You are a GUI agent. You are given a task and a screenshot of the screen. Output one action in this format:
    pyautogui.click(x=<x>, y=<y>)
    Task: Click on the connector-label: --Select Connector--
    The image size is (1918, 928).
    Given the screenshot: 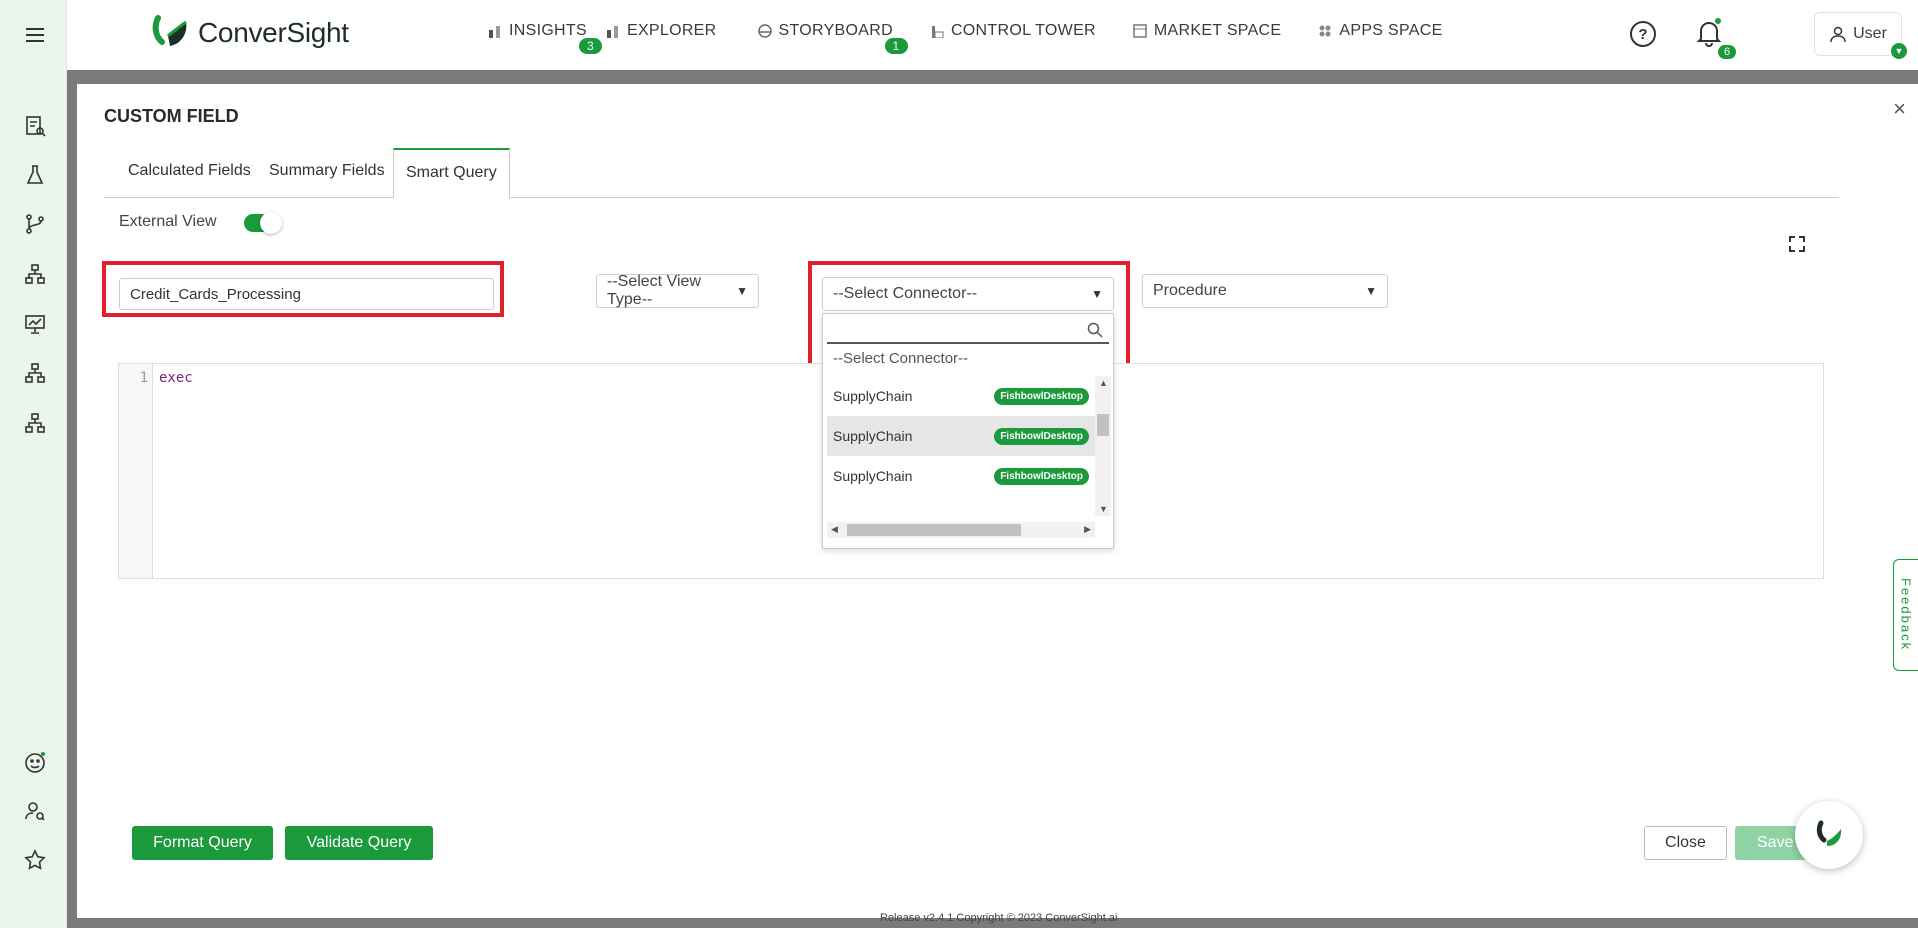 What is the action you would take?
    pyautogui.click(x=905, y=293)
    